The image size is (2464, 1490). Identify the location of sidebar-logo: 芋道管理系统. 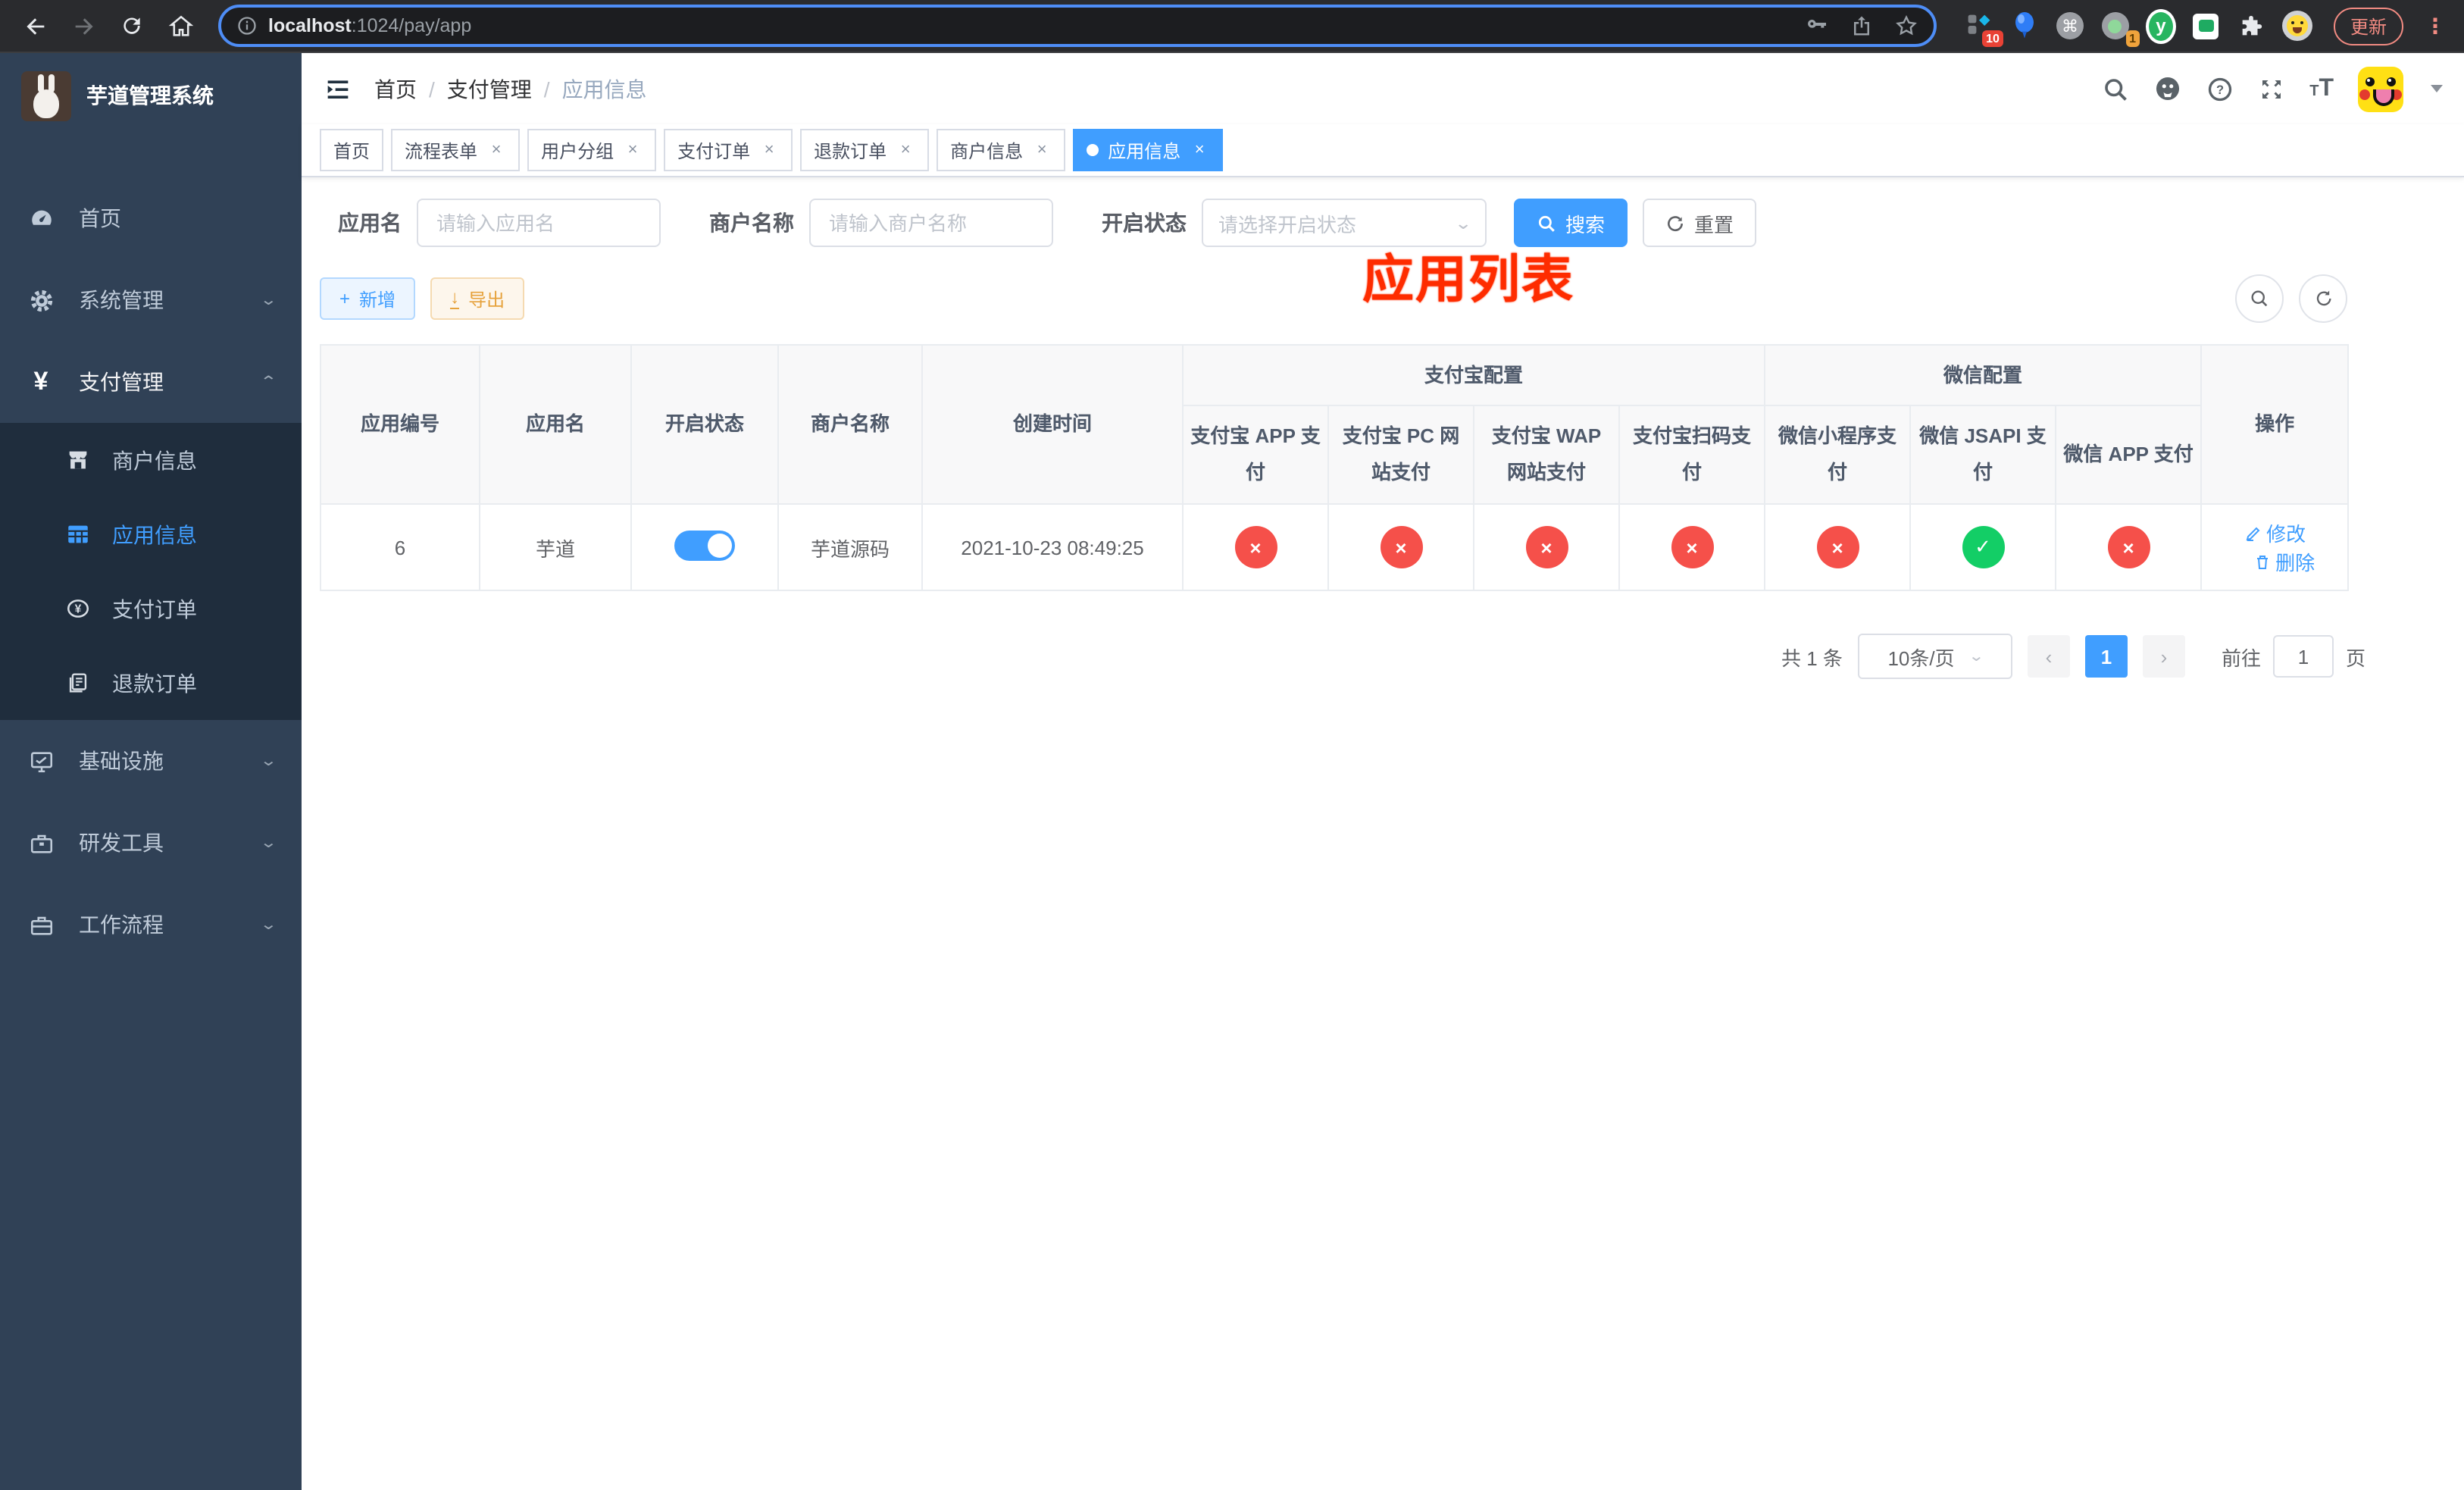
(151, 95).